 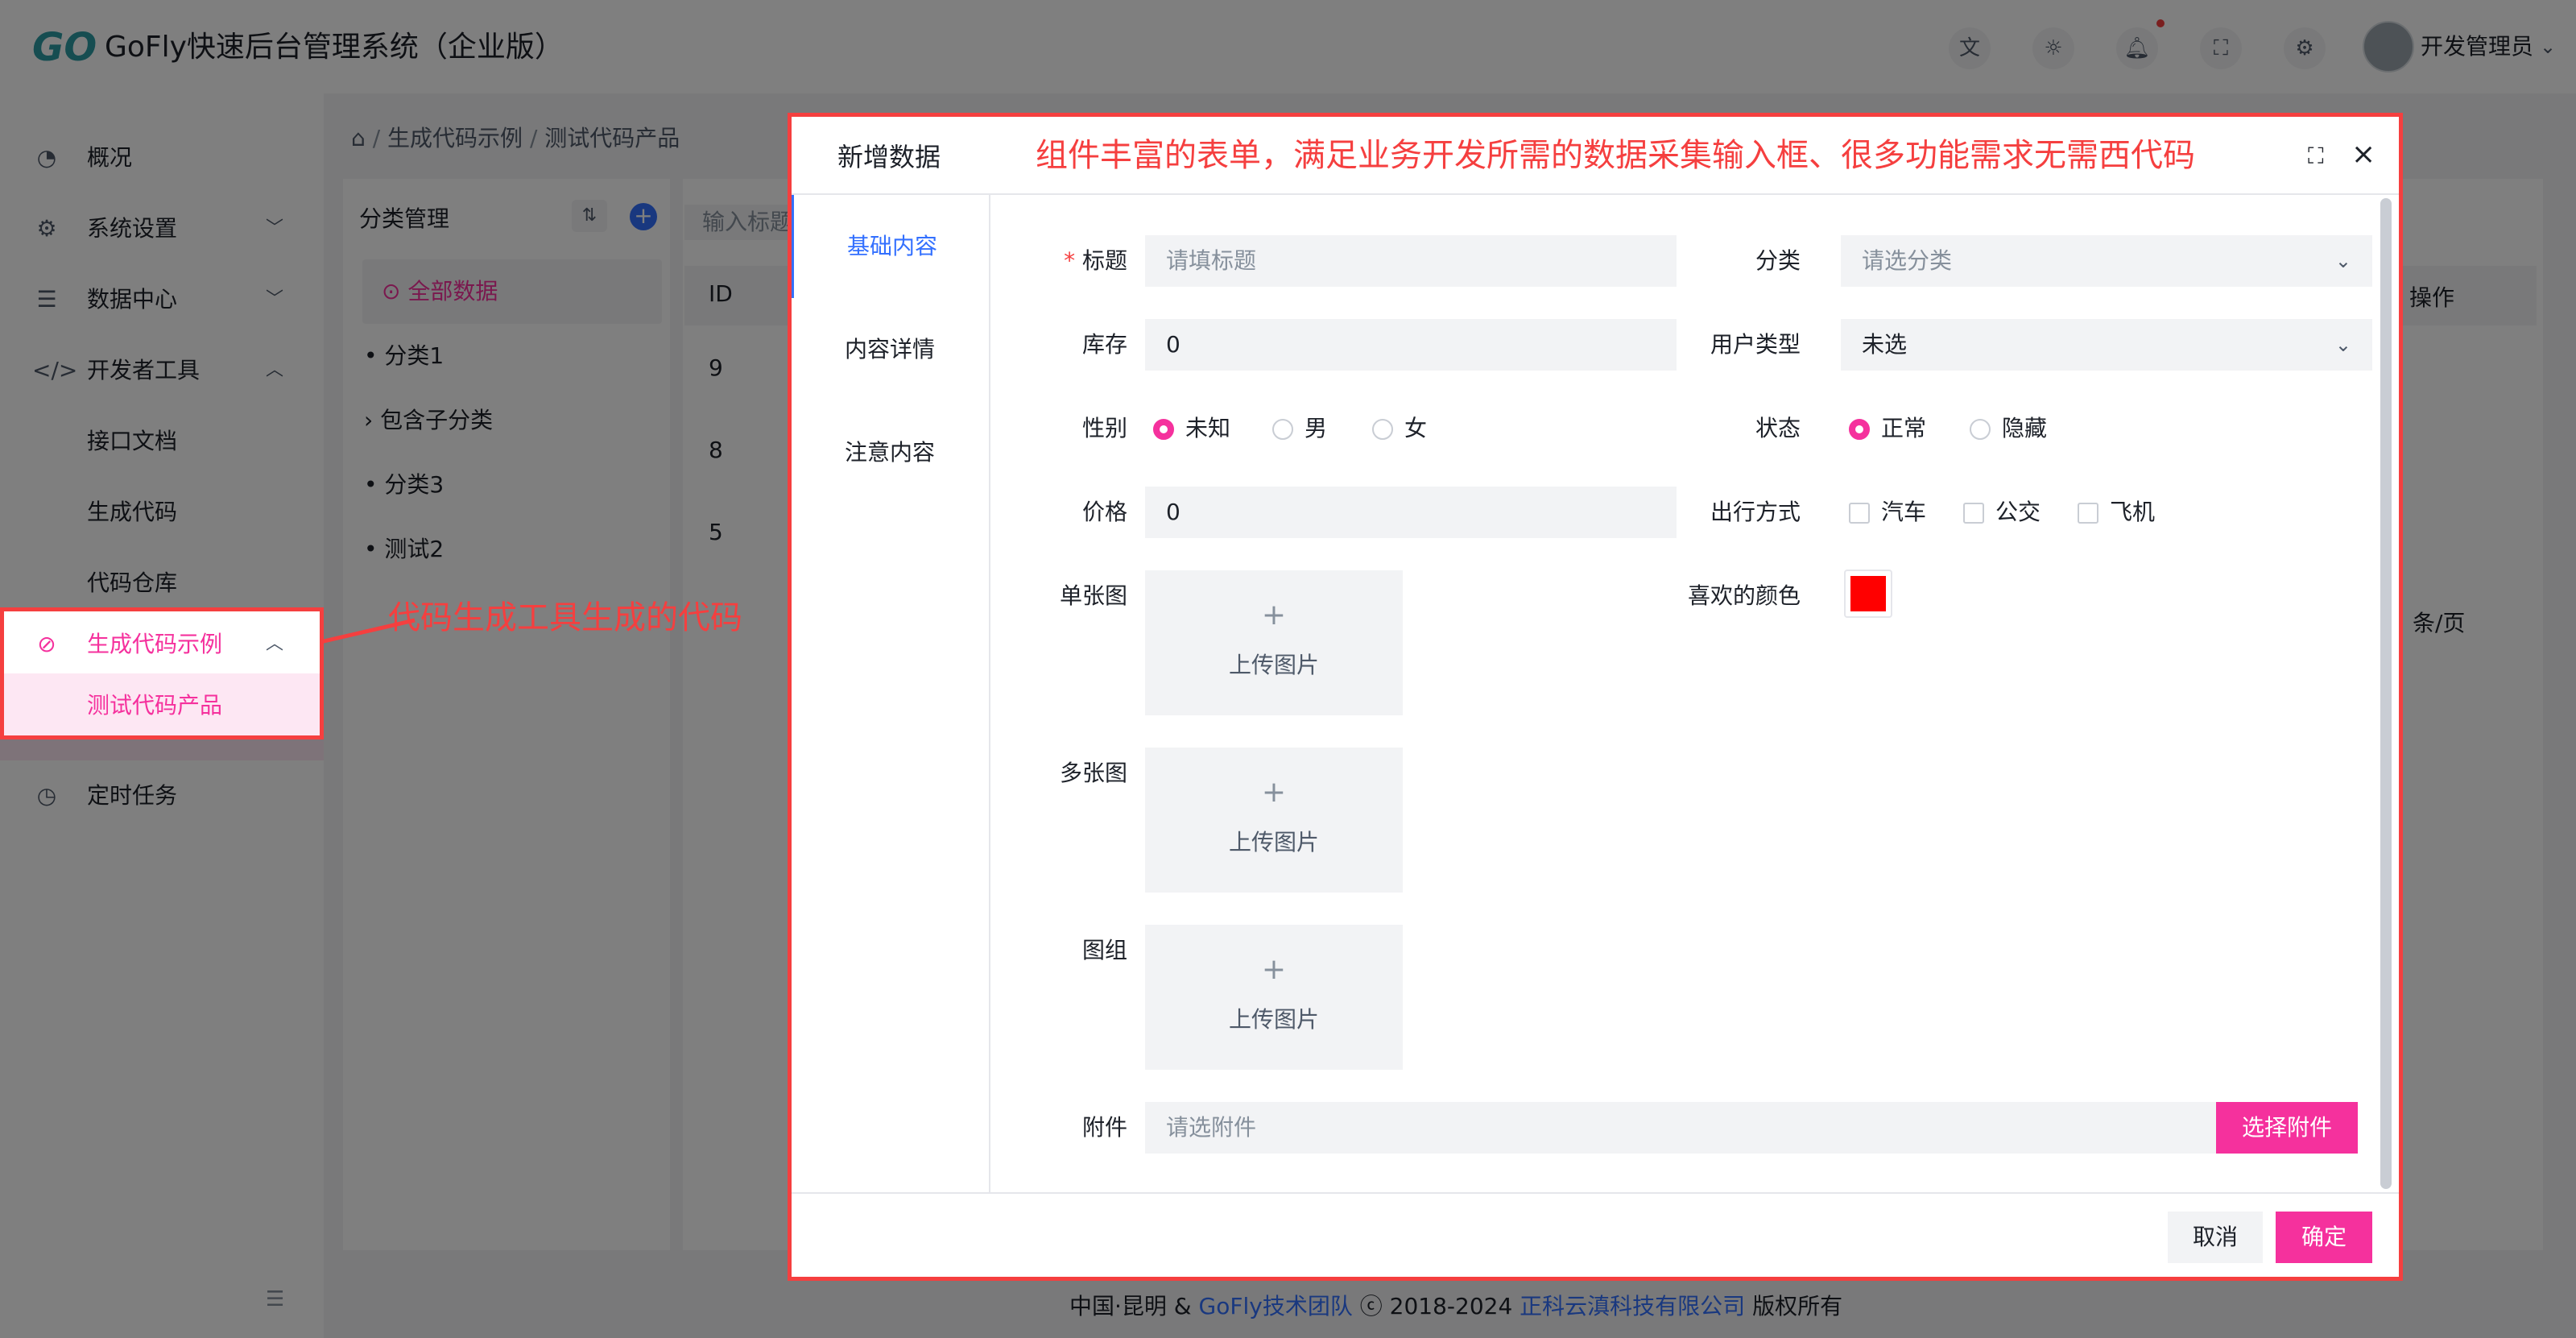 I want to click on annotation-box-sidebar, so click(x=162, y=673).